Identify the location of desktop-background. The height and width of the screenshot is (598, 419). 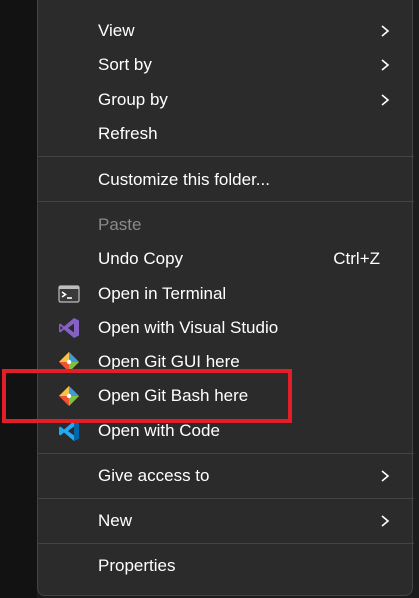
(18, 299).